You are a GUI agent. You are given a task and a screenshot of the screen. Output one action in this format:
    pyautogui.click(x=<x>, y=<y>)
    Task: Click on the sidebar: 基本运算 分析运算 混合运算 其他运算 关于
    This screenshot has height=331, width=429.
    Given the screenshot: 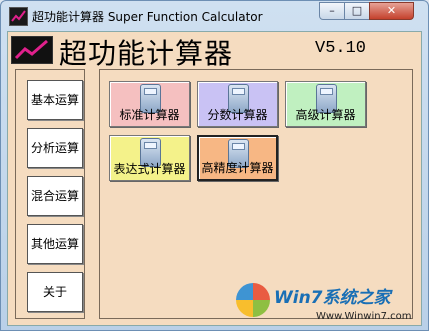 What is the action you would take?
    pyautogui.click(x=50, y=194)
    